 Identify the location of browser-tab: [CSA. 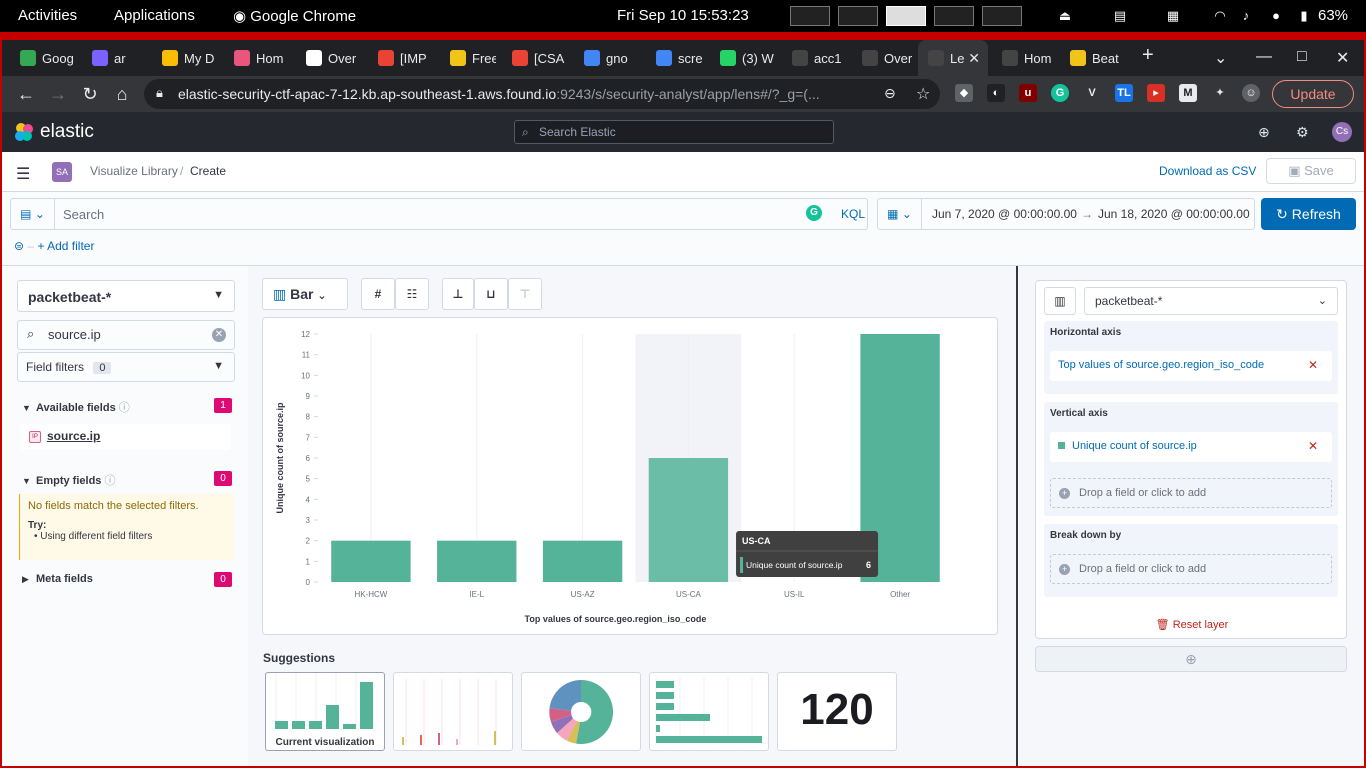
(535, 58).